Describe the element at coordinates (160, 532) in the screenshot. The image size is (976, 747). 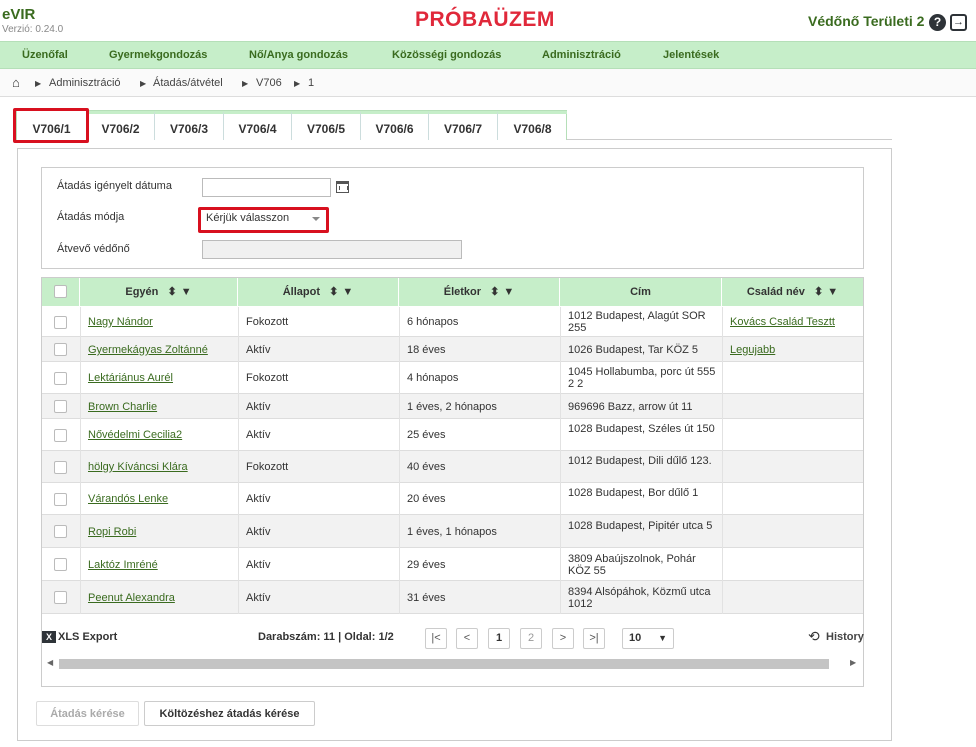
I see `person-name-link: Ropi Robi` at that location.